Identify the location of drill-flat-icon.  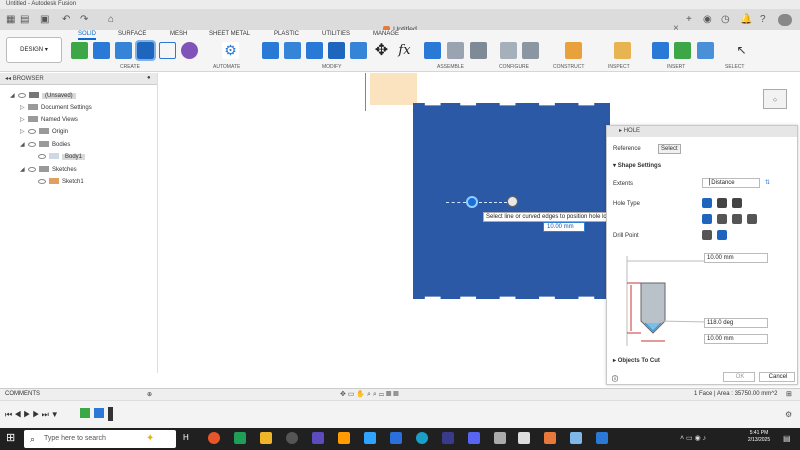
(707, 235).